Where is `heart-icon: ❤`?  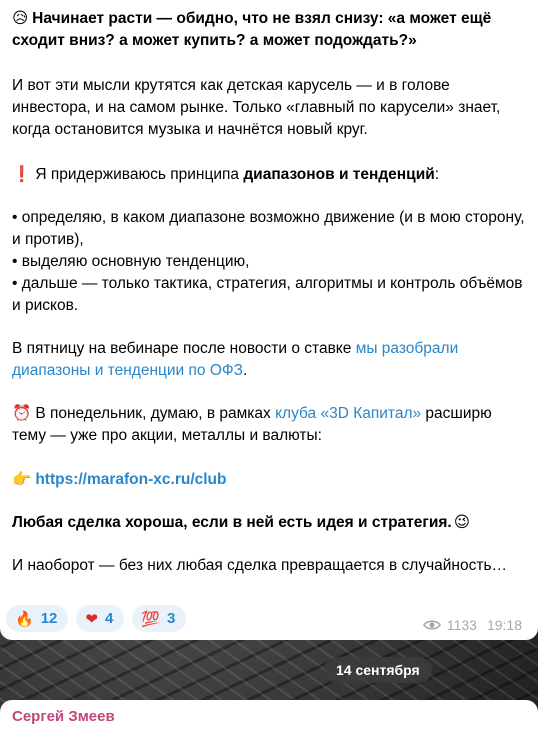
heart-icon: ❤ is located at coordinates (91, 618).